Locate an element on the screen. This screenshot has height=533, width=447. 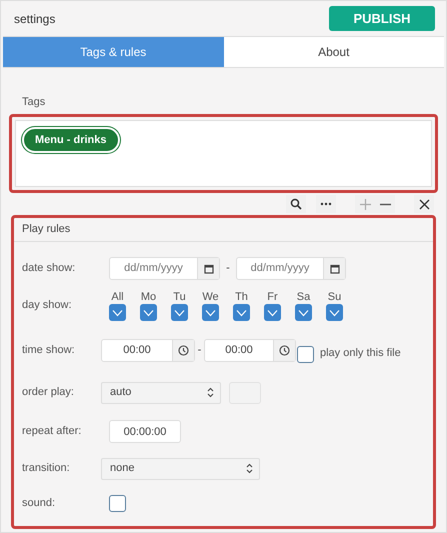
day-label: Fr is located at coordinates (272, 297).